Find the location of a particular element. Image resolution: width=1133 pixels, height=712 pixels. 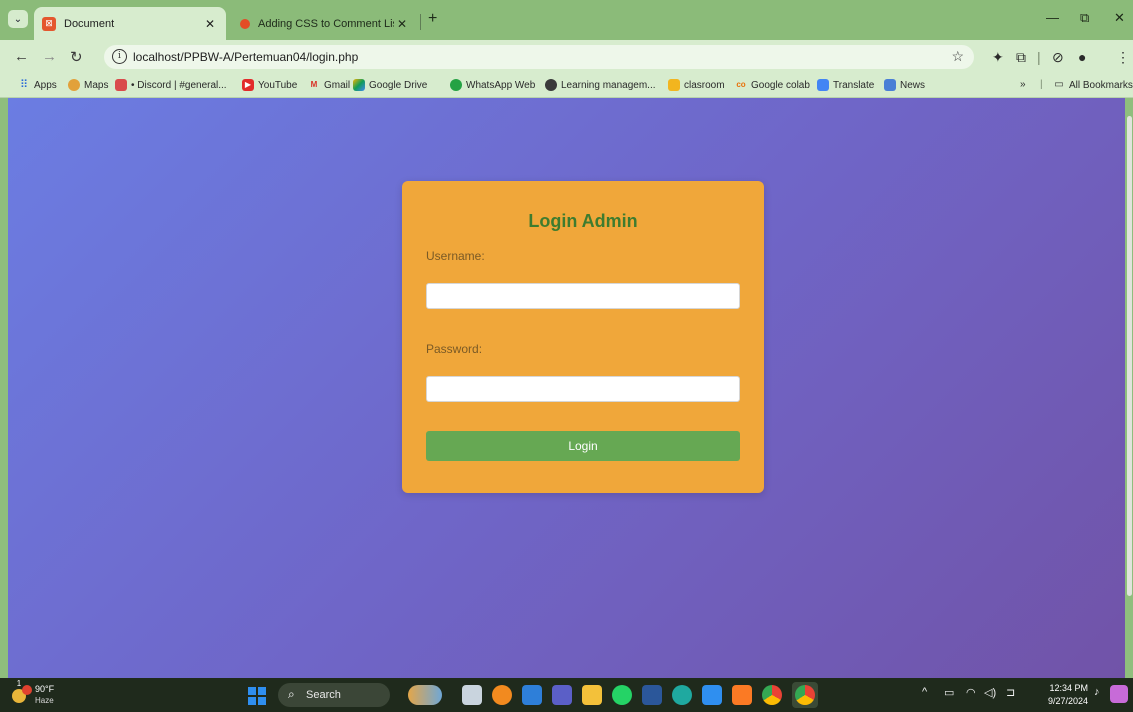

chrome-icon is located at coordinates (772, 695).